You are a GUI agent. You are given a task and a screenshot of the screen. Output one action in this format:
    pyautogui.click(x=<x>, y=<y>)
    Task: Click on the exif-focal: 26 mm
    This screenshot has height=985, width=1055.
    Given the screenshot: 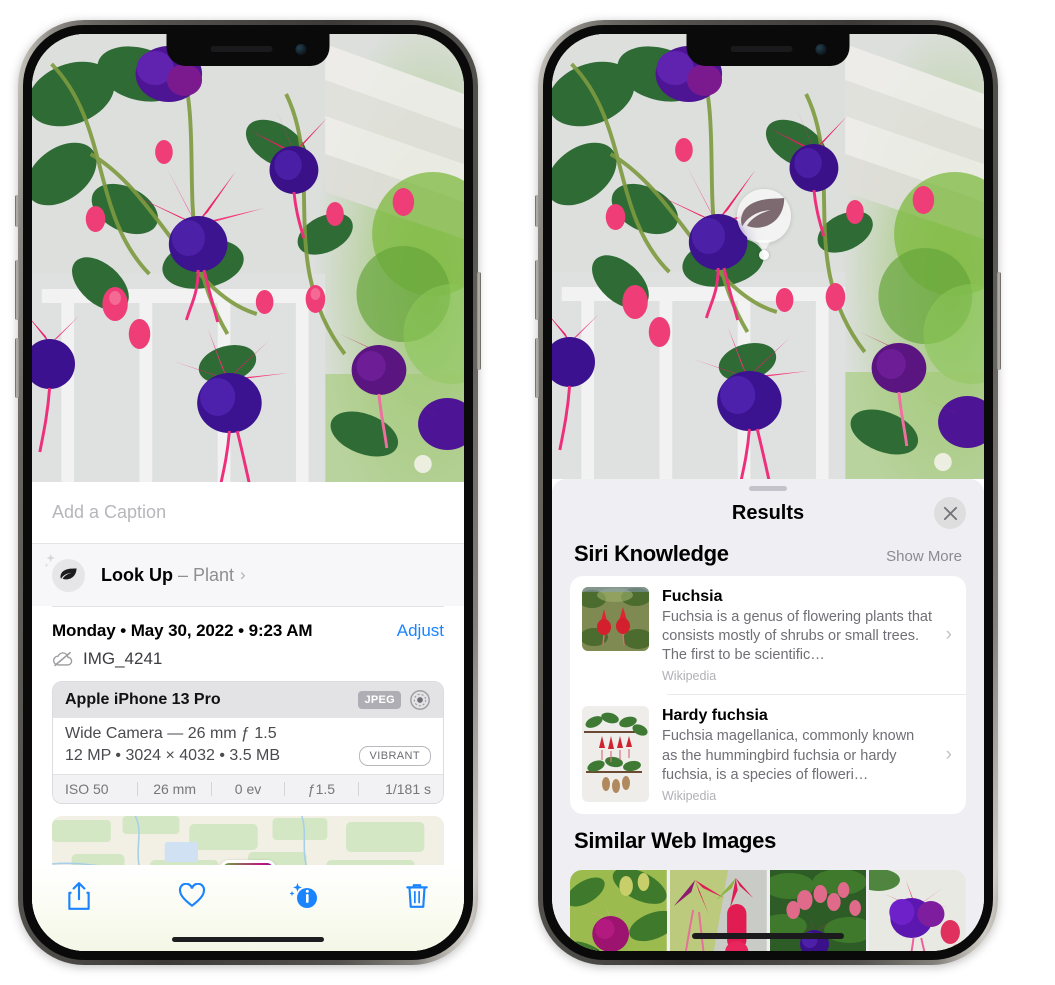 What is the action you would take?
    pyautogui.click(x=174, y=789)
    